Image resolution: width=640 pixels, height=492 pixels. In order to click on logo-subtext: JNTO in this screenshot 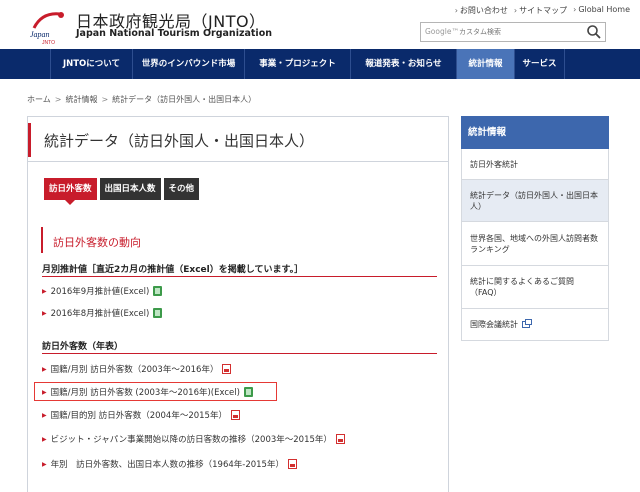, I will do `click(48, 43)`.